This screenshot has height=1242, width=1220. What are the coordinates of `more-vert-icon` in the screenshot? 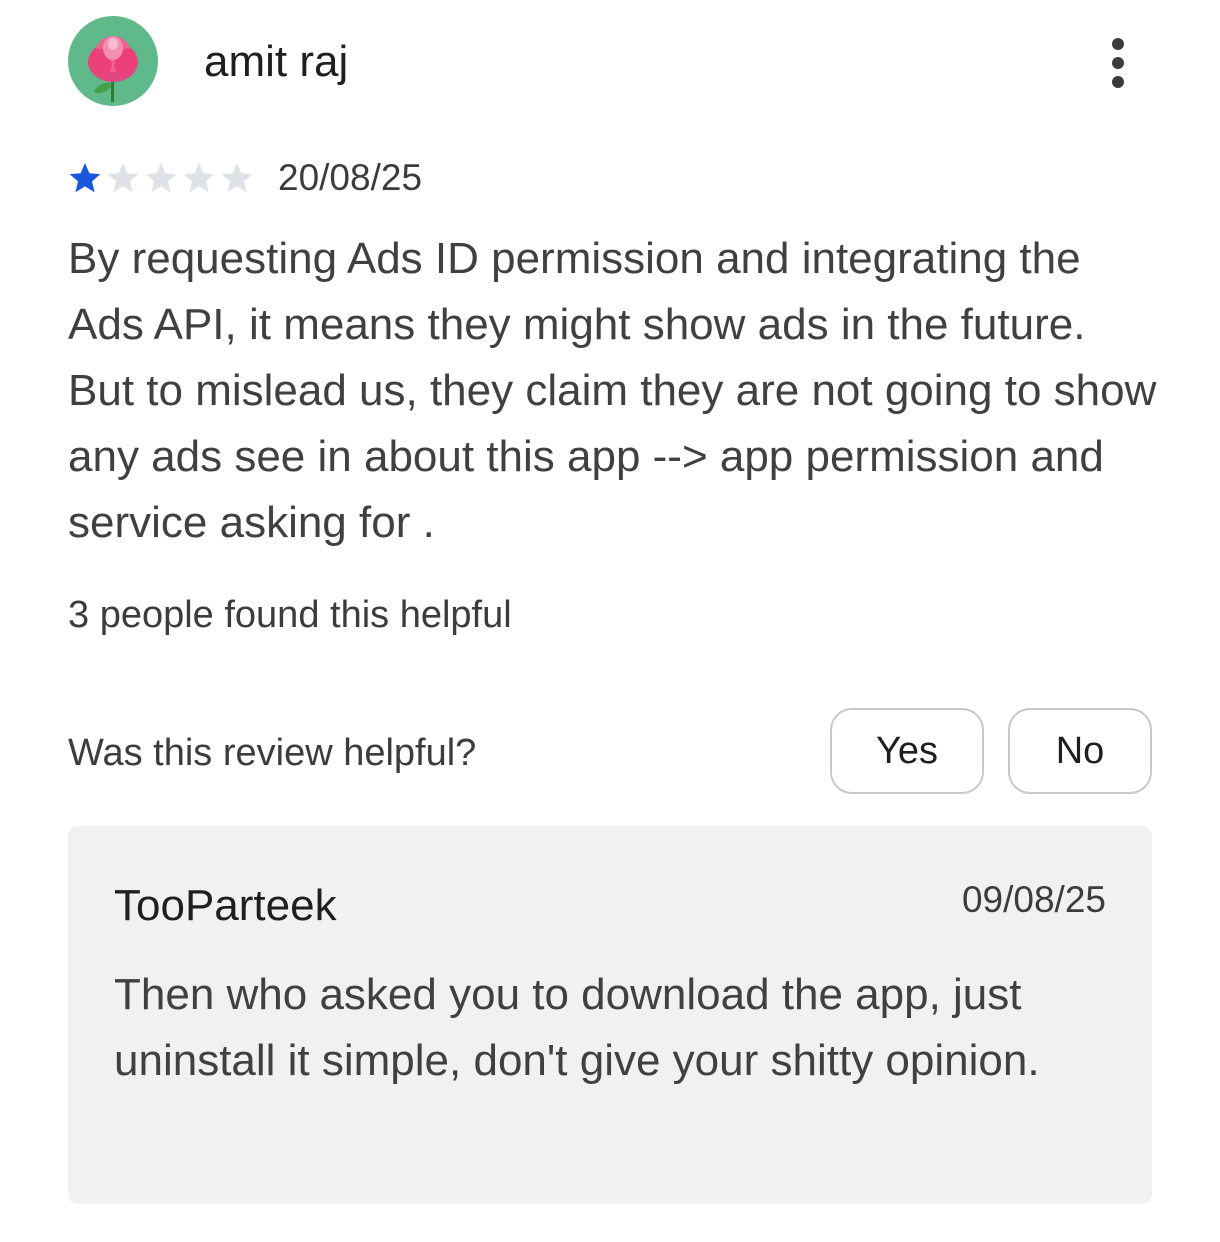 It's located at (1118, 63).